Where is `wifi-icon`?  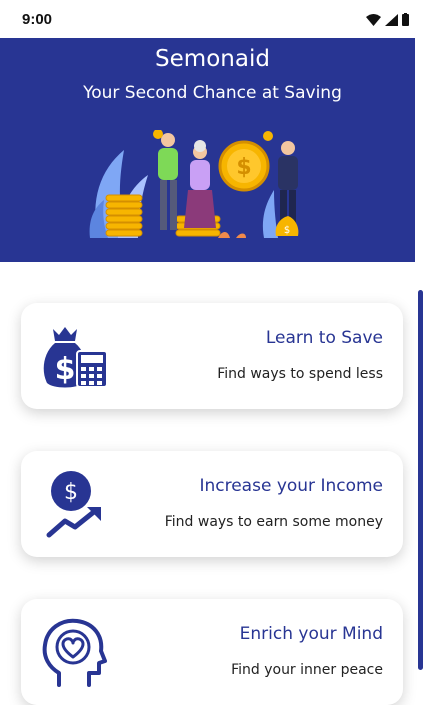 wifi-icon is located at coordinates (373, 19).